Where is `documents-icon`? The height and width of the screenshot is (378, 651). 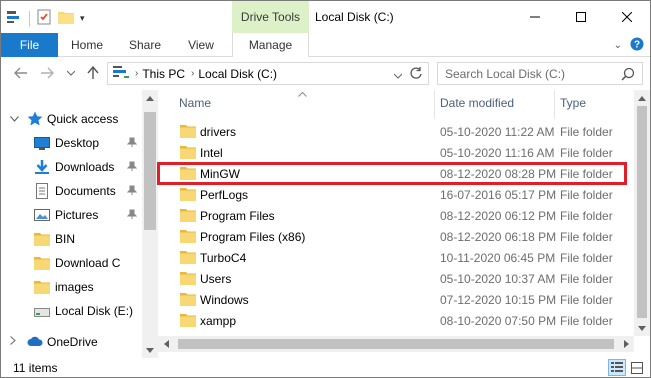
documents-icon is located at coordinates (42, 191).